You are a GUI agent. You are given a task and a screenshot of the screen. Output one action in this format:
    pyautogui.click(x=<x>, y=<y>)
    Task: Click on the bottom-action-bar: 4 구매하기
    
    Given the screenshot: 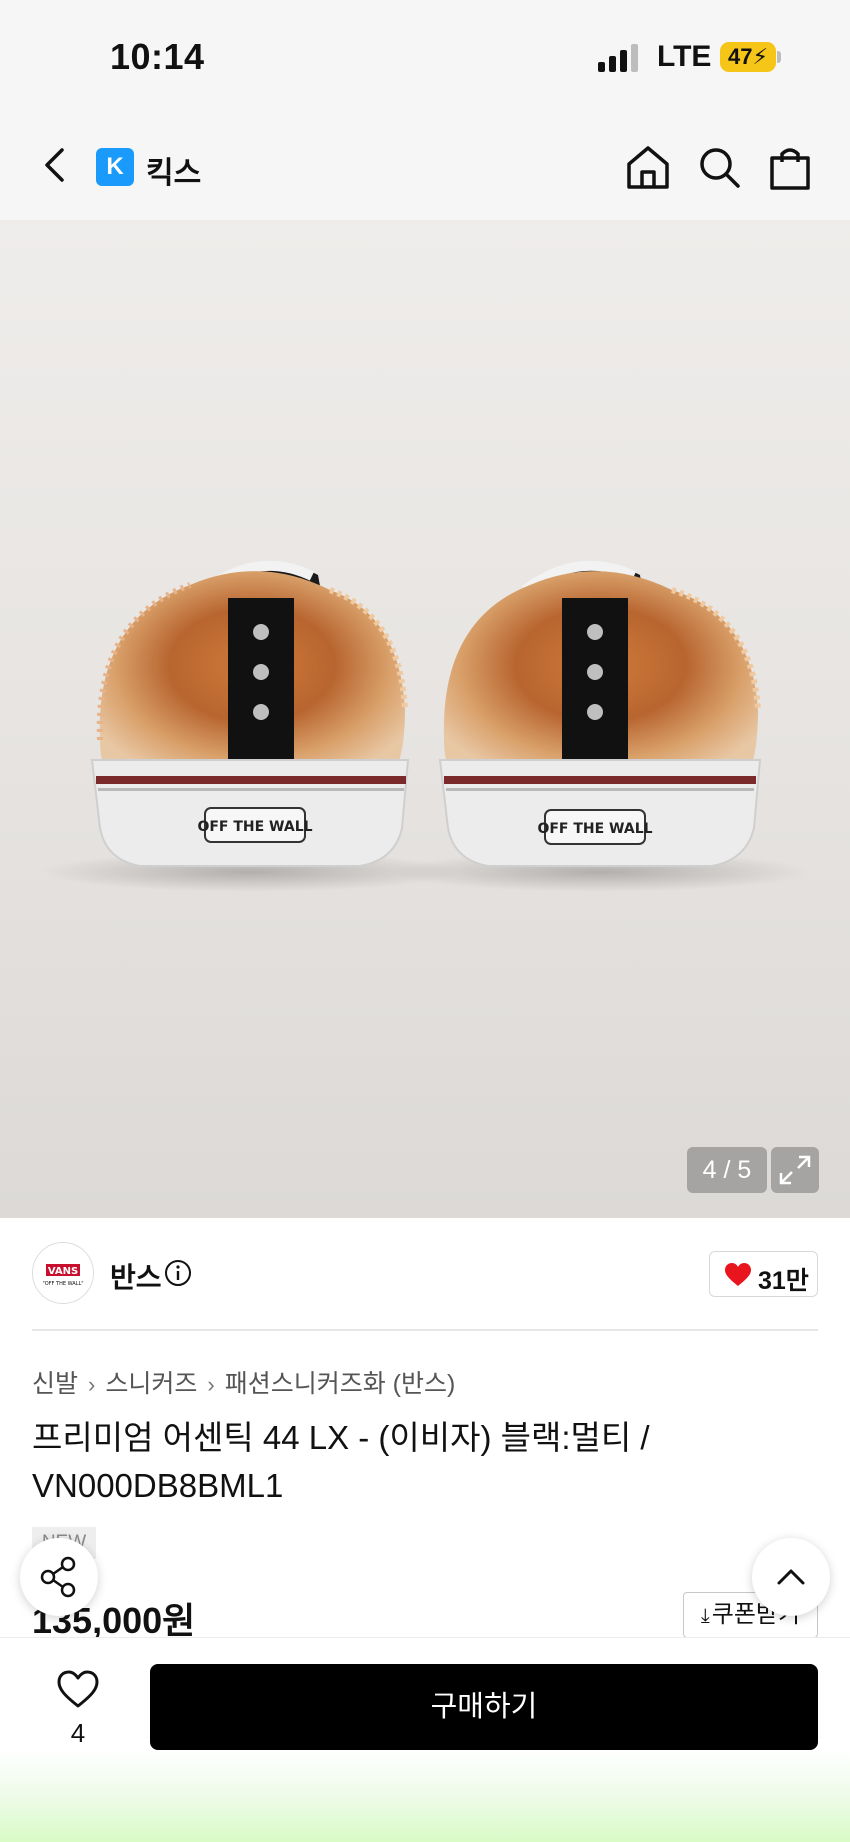 What is the action you would take?
    pyautogui.click(x=425, y=1739)
    